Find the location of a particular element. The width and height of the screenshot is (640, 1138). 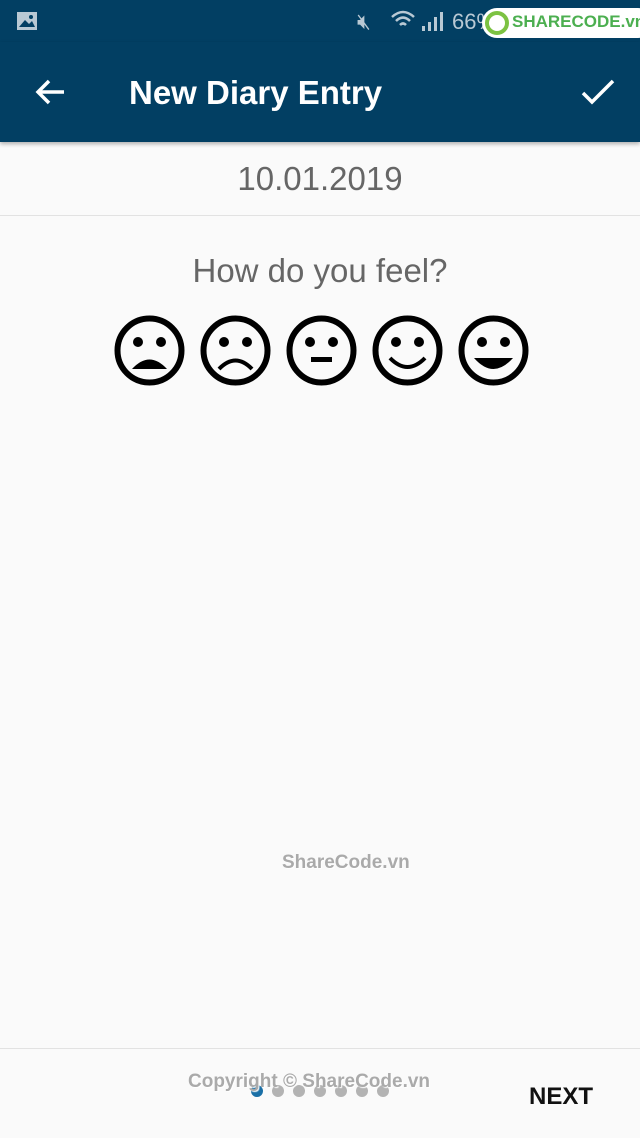

very-sad-face-icon is located at coordinates (149, 350).